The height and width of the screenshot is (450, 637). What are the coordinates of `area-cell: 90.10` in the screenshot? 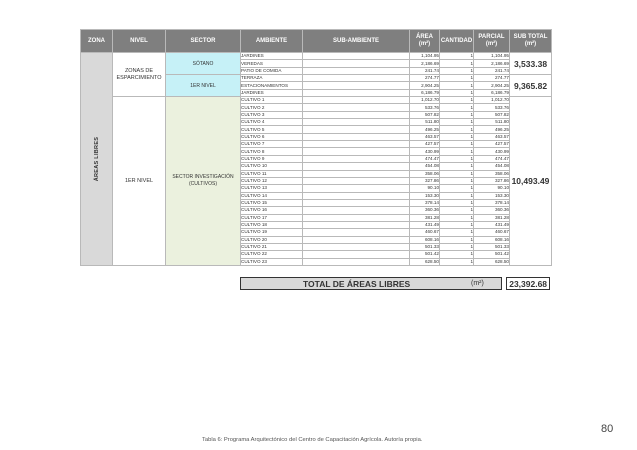 It's located at (424, 188).